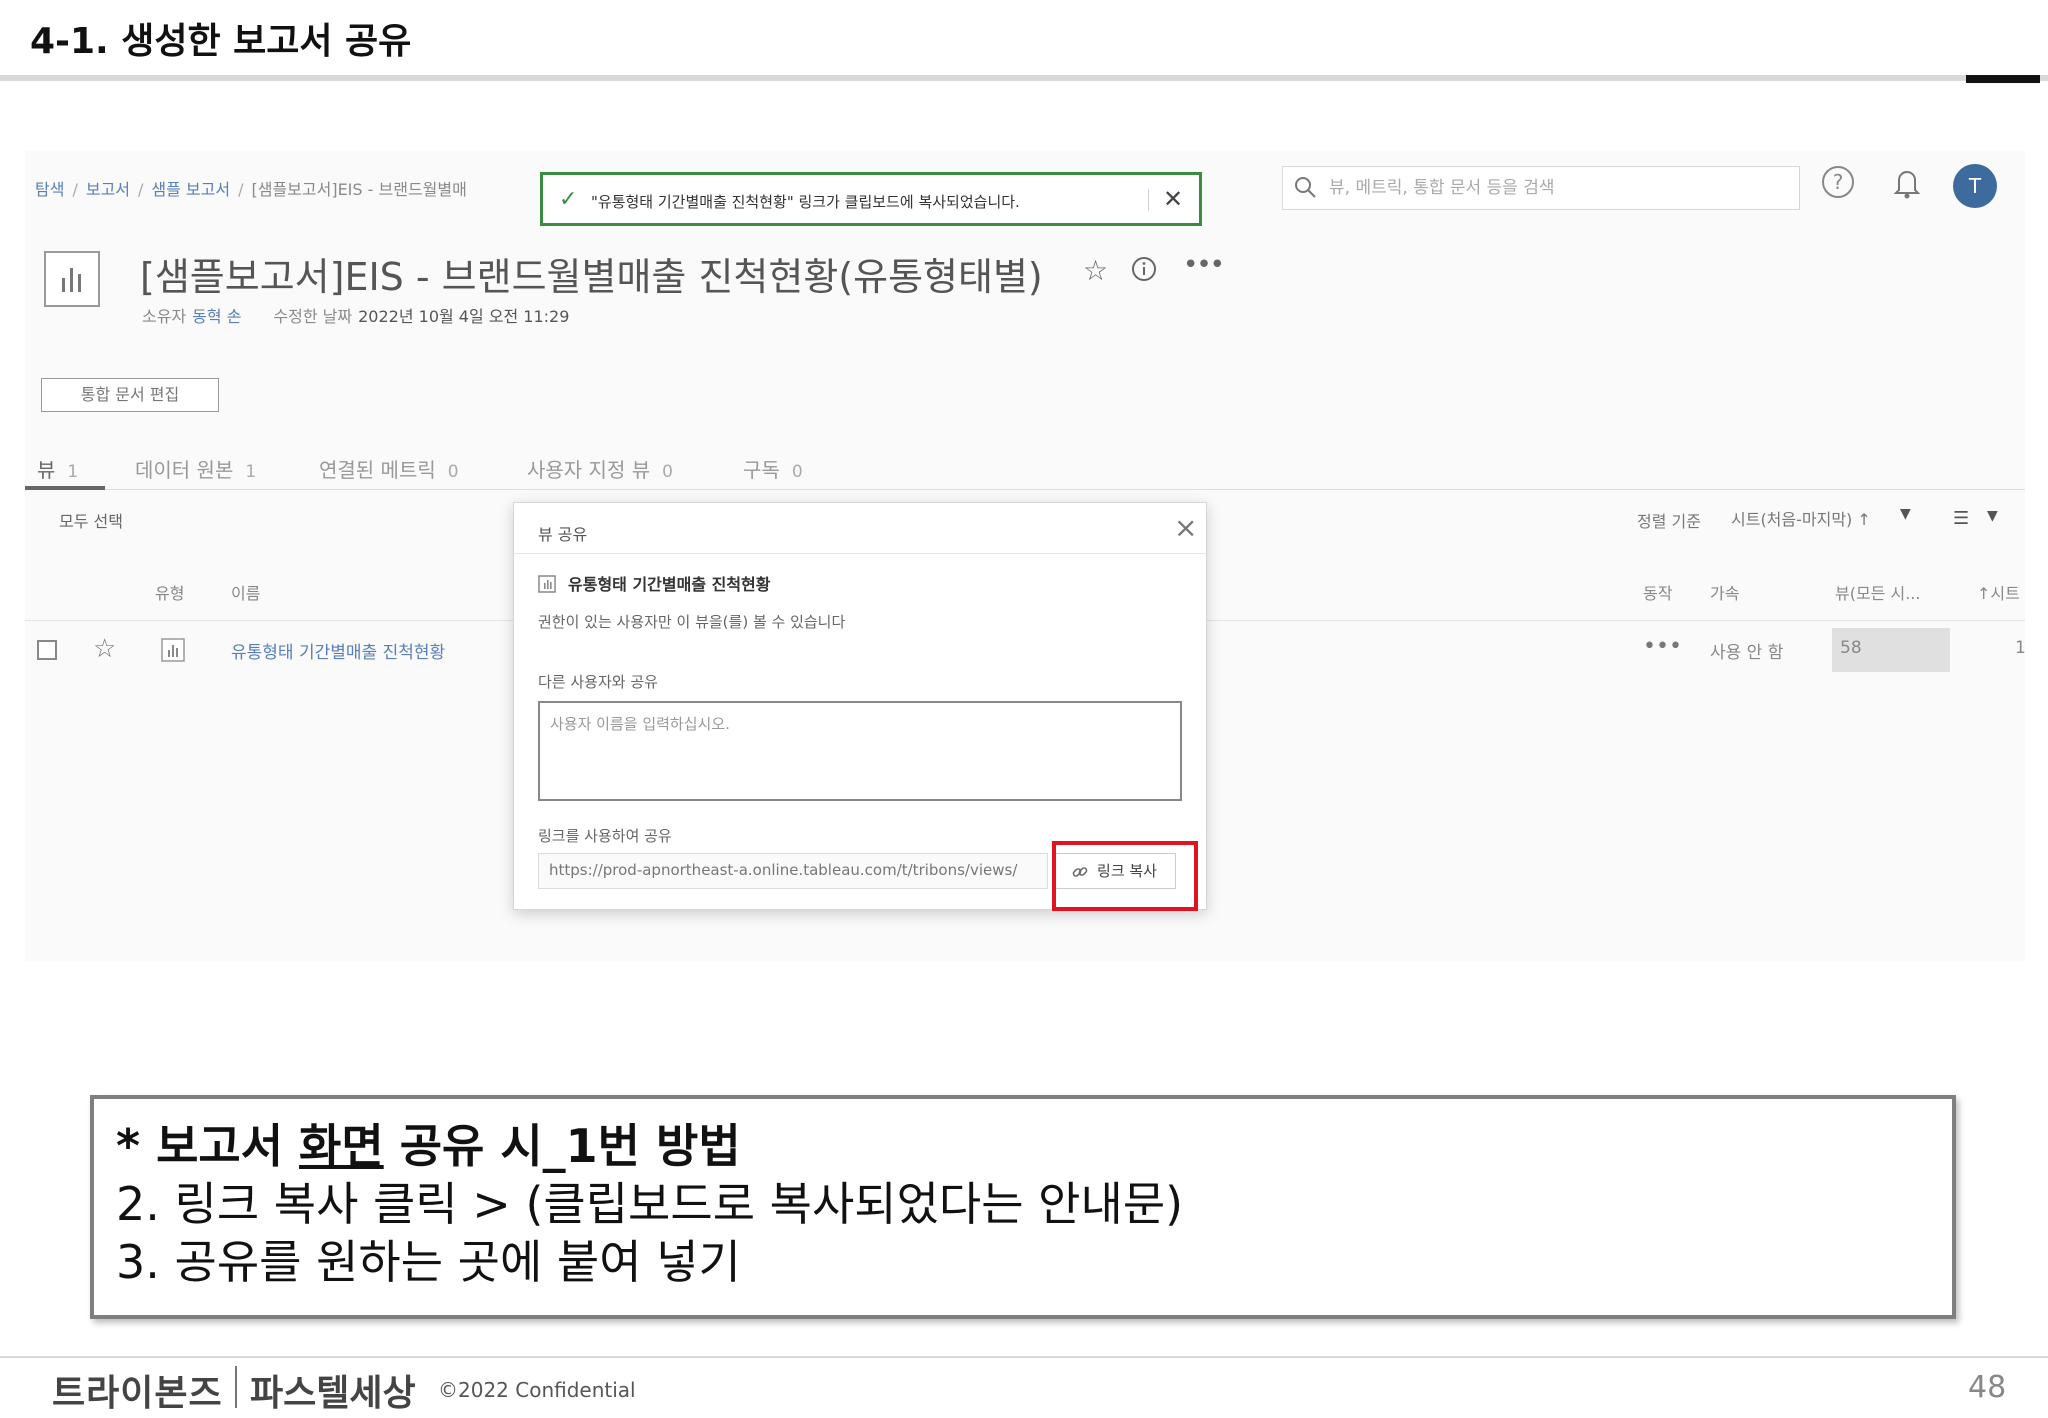 The height and width of the screenshot is (1418, 2048). Describe the element at coordinates (1658, 593) in the screenshot. I see `column-header-actions: 동작` at that location.